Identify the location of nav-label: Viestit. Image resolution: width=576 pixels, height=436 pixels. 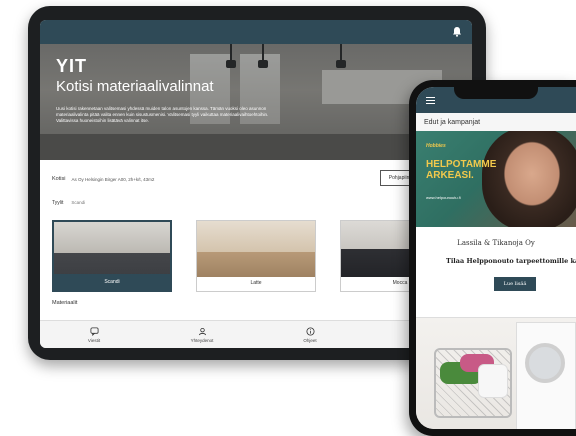
(94, 340).